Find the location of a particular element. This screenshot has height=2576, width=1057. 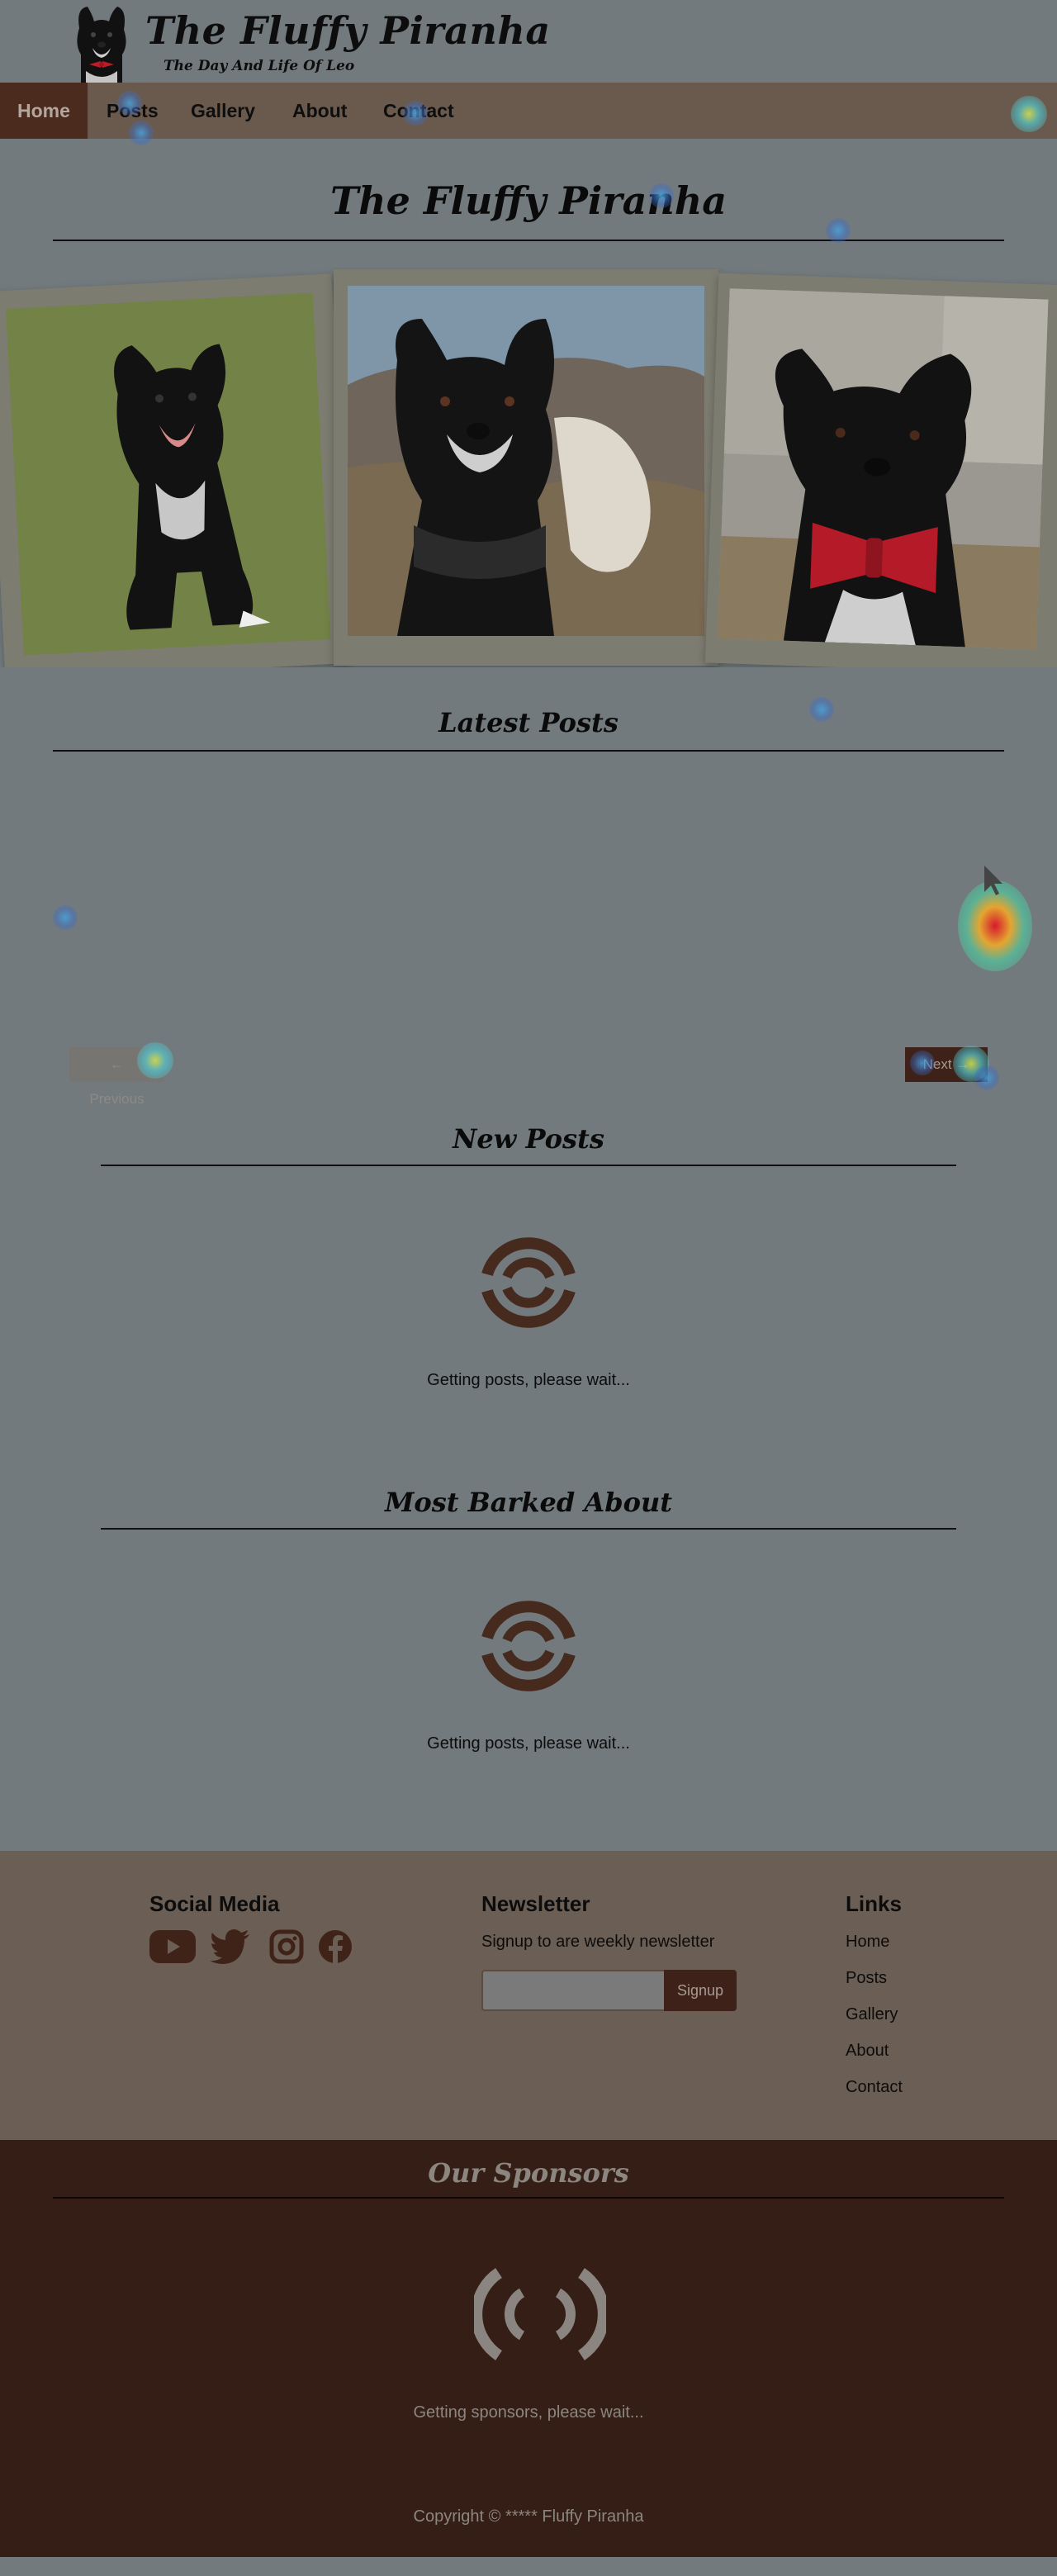

most-barked-title: Most Barked About is located at coordinates (528, 1502).